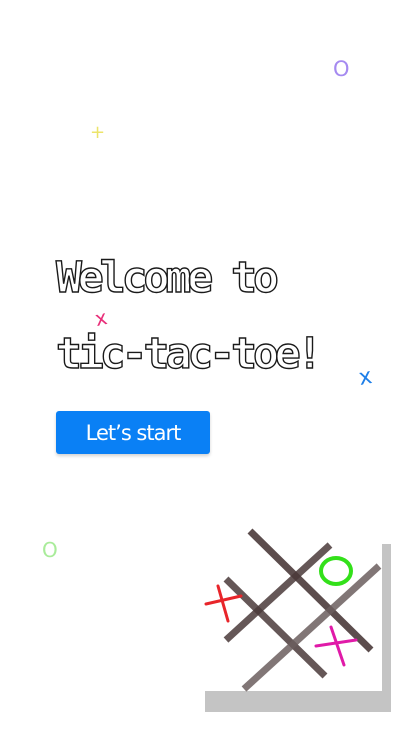 This screenshot has width=414, height=736. I want to click on board-mark-o-green, so click(336, 571).